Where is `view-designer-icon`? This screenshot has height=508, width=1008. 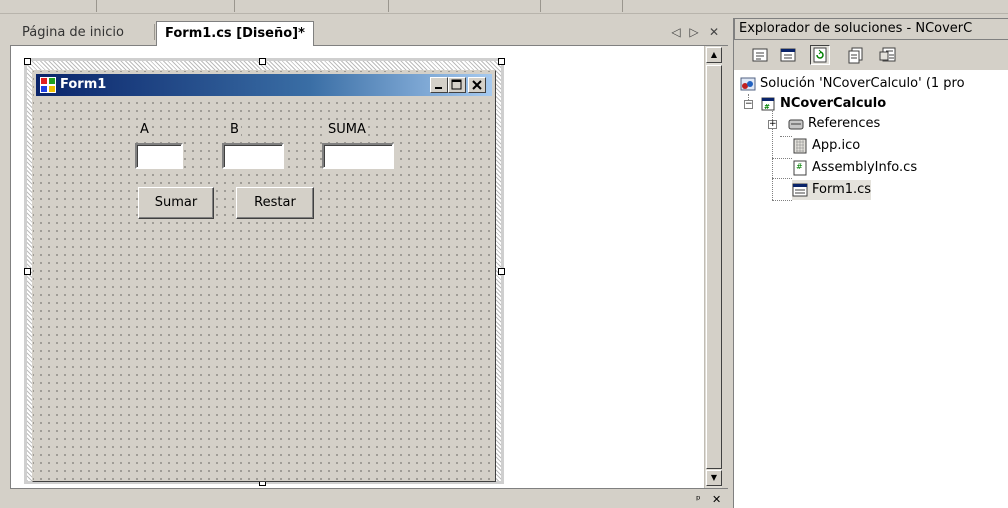 view-designer-icon is located at coordinates (788, 55).